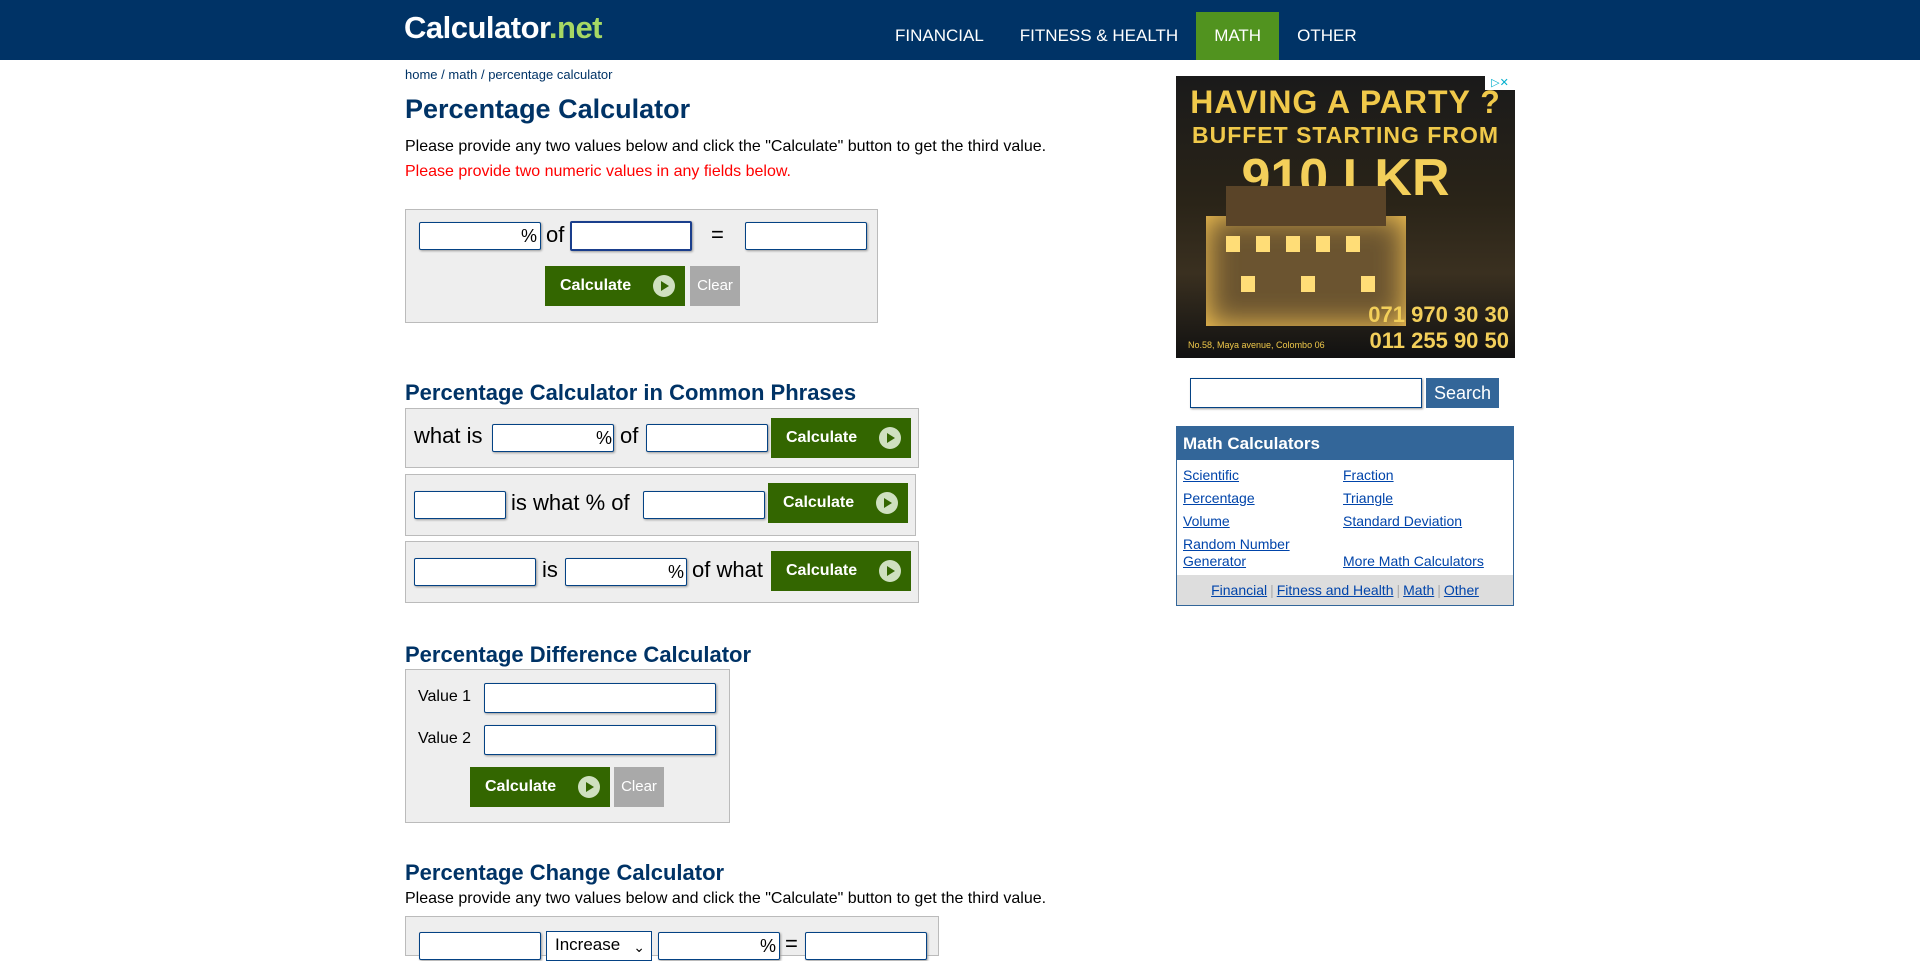  What do you see at coordinates (1256, 345) in the screenshot?
I see `ad-address: No.58, Maya avenue, Colombo 06` at bounding box center [1256, 345].